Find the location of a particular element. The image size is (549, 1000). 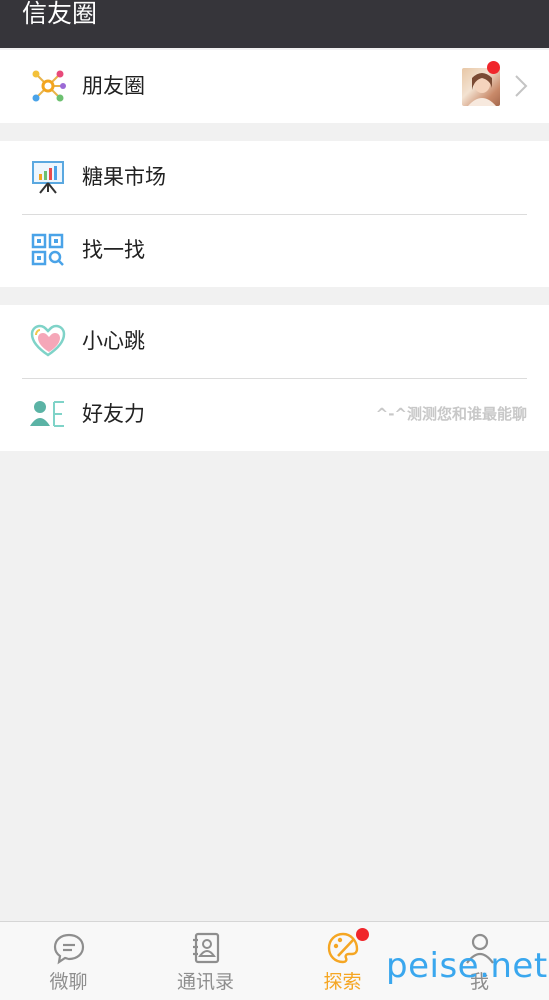

heart-icon is located at coordinates (48, 340).